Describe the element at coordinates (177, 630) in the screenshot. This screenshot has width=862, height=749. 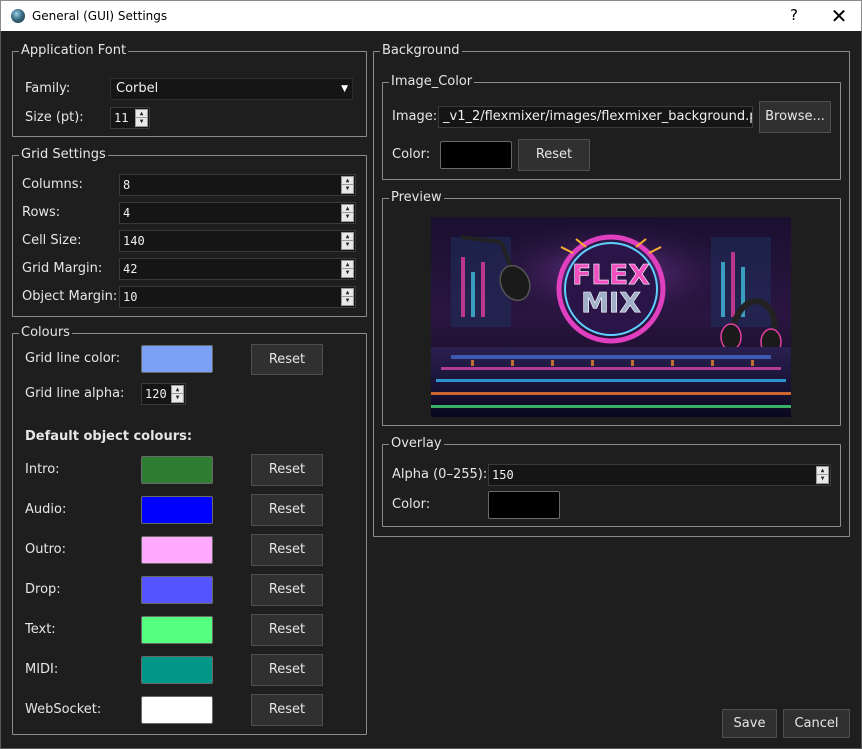
I see `text-color-swatch` at that location.